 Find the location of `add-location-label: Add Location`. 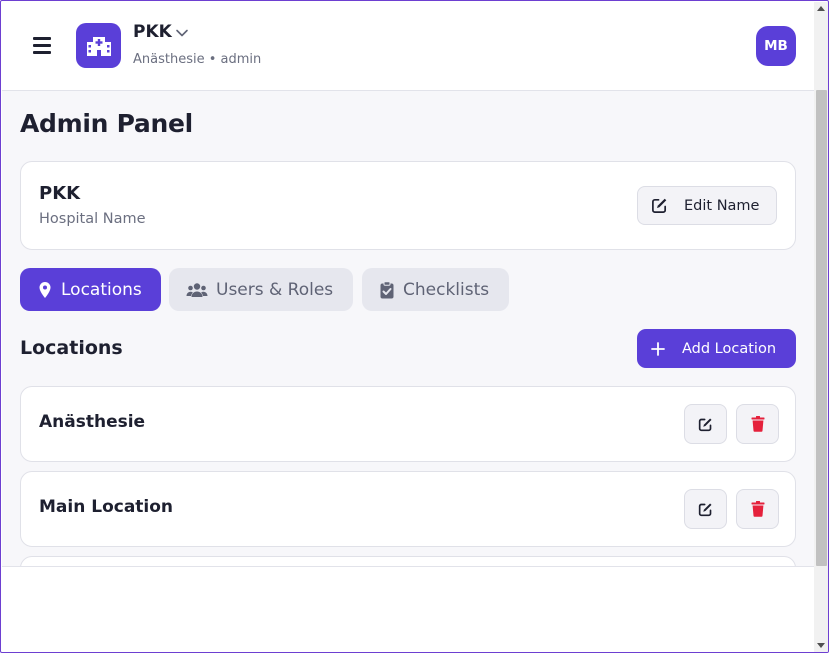

add-location-label: Add Location is located at coordinates (729, 348).